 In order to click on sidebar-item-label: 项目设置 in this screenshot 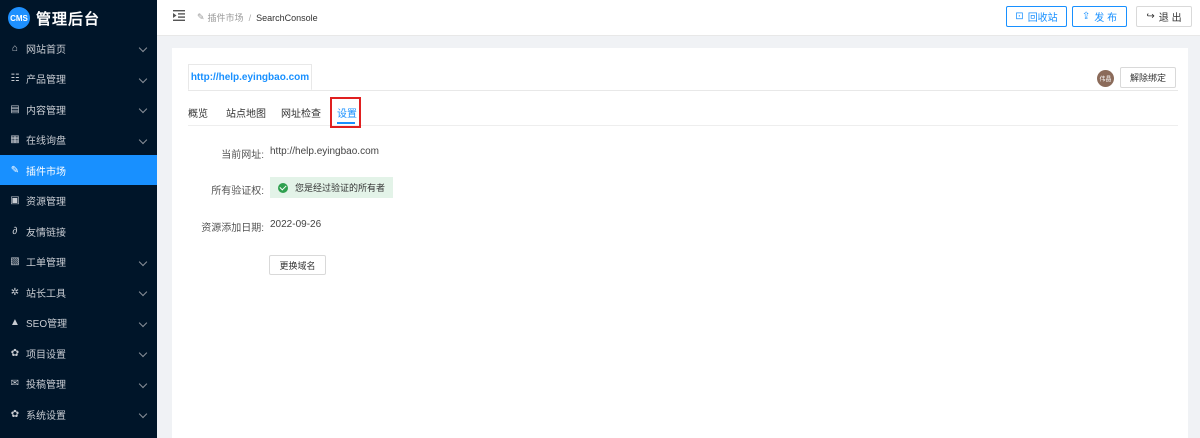, I will do `click(46, 355)`.